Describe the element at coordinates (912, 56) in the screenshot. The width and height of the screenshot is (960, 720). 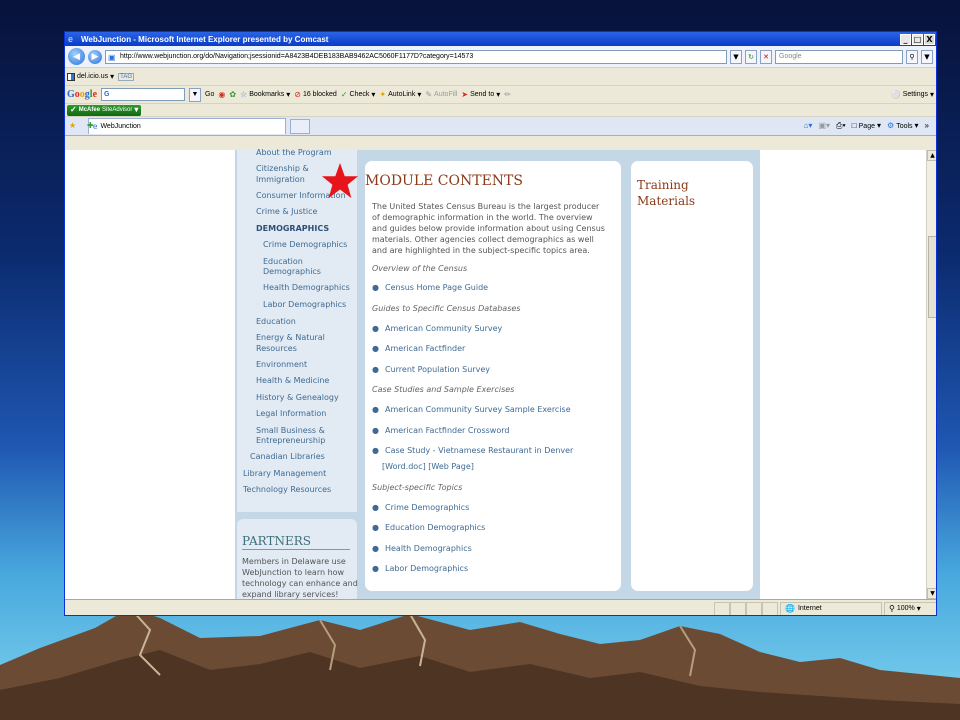
I see `search-icon: ⚲` at that location.